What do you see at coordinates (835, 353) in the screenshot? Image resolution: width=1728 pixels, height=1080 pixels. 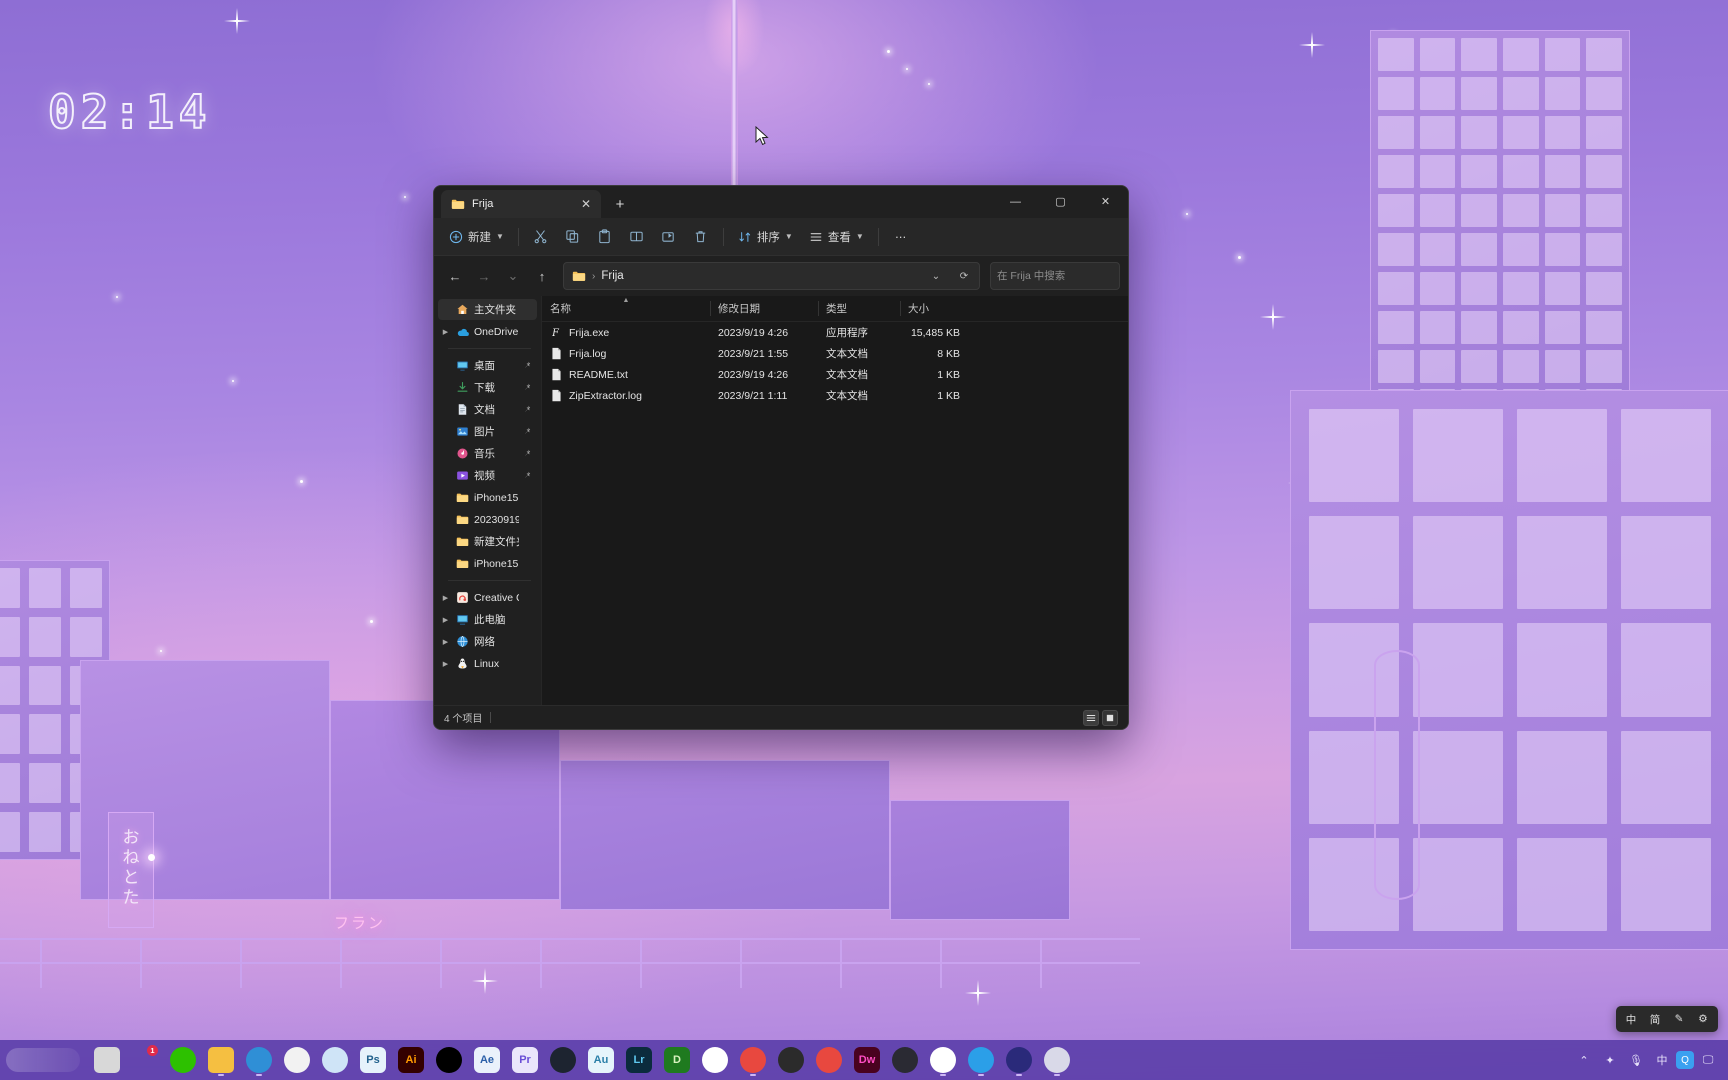 I see `table-row: Frija.log 2023/9/21 1:55 文本文档 8 KB` at bounding box center [835, 353].